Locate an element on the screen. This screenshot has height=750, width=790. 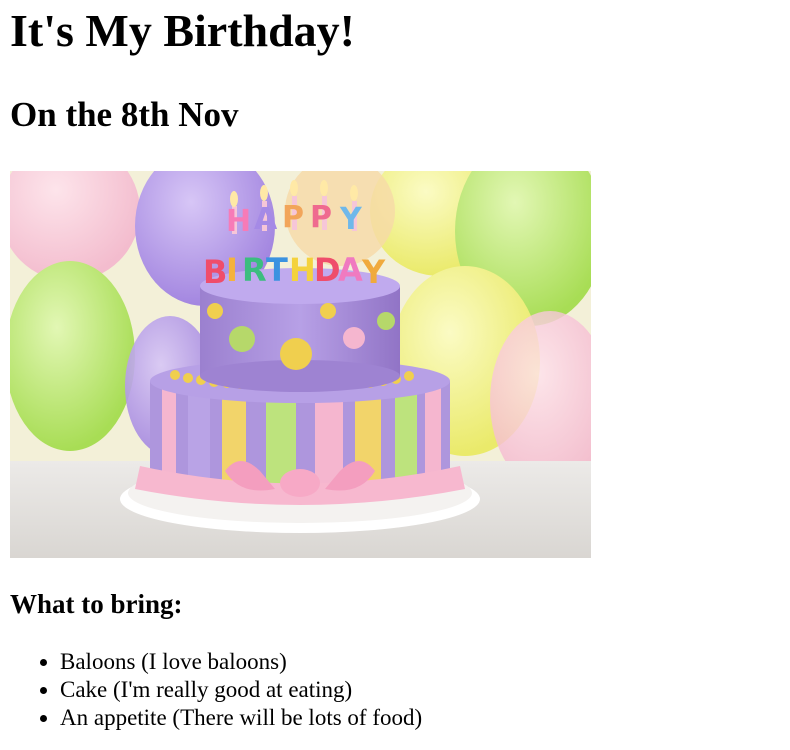
page-title: It's My Birthday! is located at coordinates (182, 30).